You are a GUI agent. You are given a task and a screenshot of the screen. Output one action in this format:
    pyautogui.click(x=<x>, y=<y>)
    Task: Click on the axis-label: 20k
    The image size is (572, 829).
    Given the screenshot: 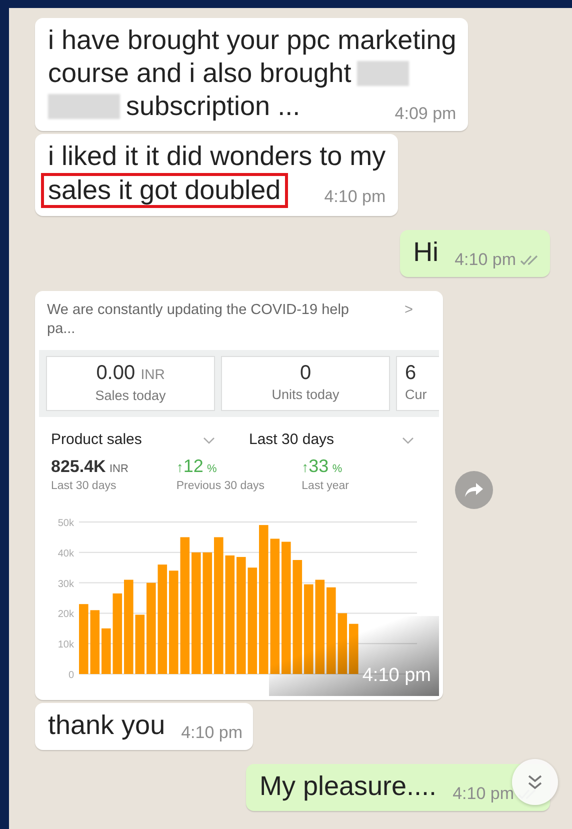 What is the action you would take?
    pyautogui.click(x=66, y=614)
    